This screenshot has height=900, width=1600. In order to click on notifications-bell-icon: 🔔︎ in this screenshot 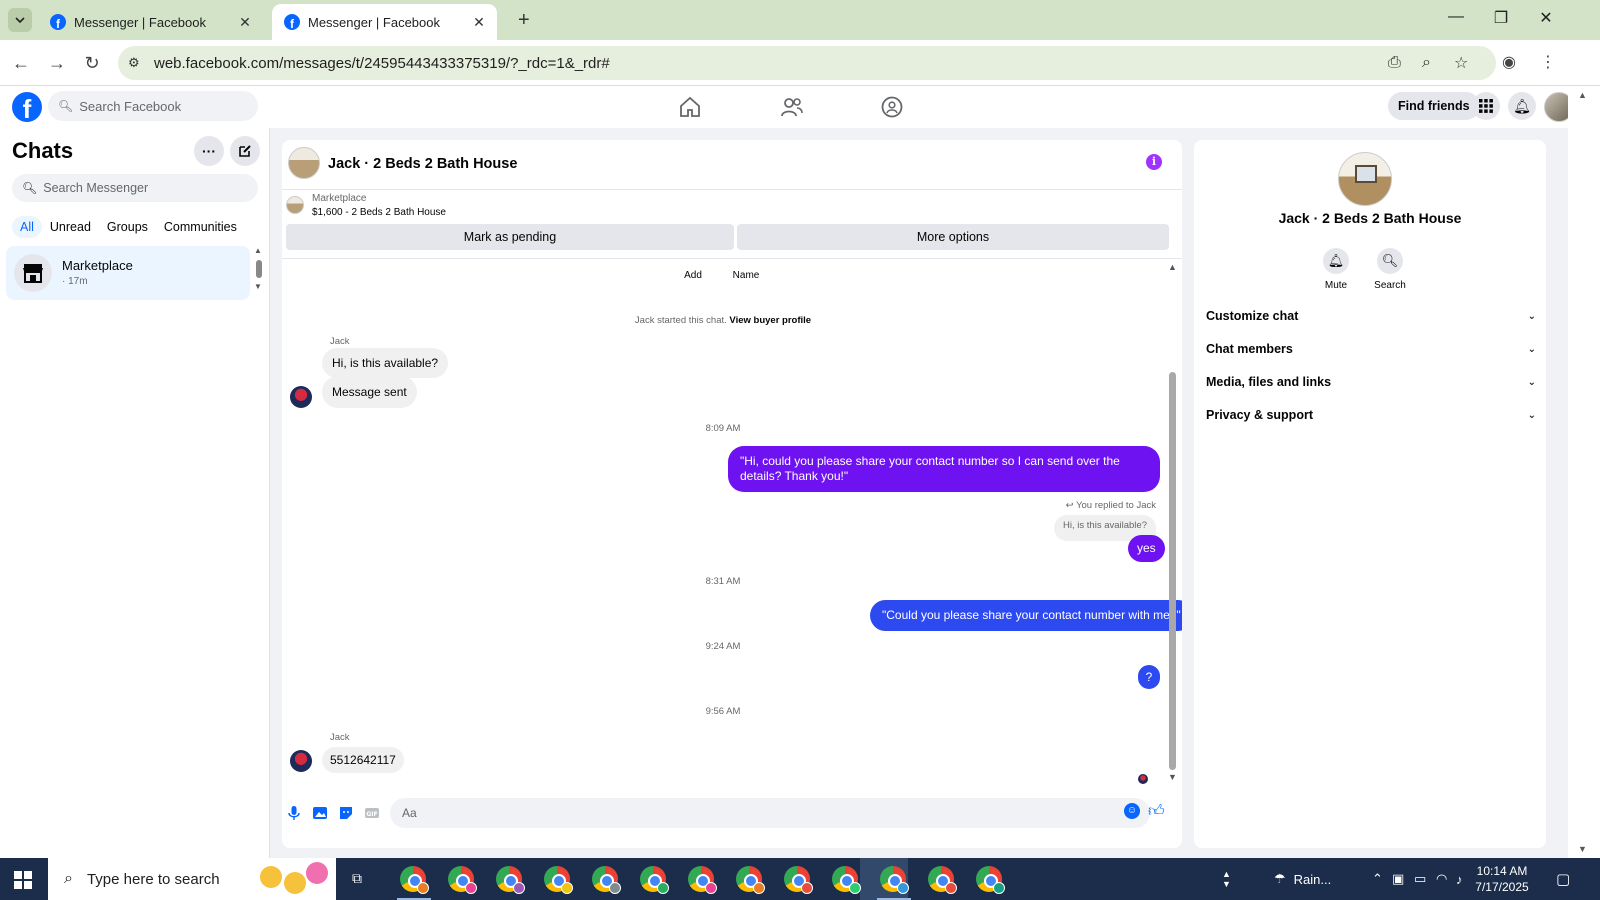, I will do `click(1522, 106)`.